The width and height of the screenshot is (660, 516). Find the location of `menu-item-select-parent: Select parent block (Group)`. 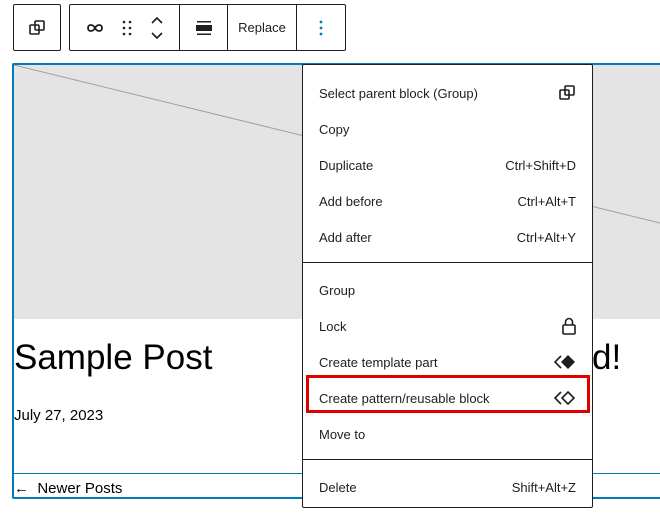

menu-item-select-parent: Select parent block (Group) is located at coordinates (447, 93).